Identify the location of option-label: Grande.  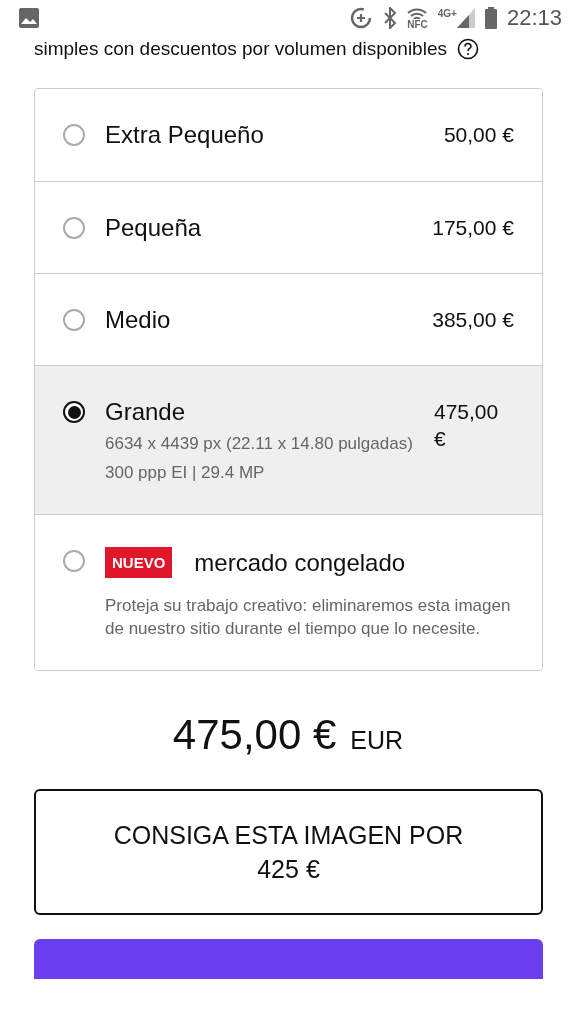
(145, 412).